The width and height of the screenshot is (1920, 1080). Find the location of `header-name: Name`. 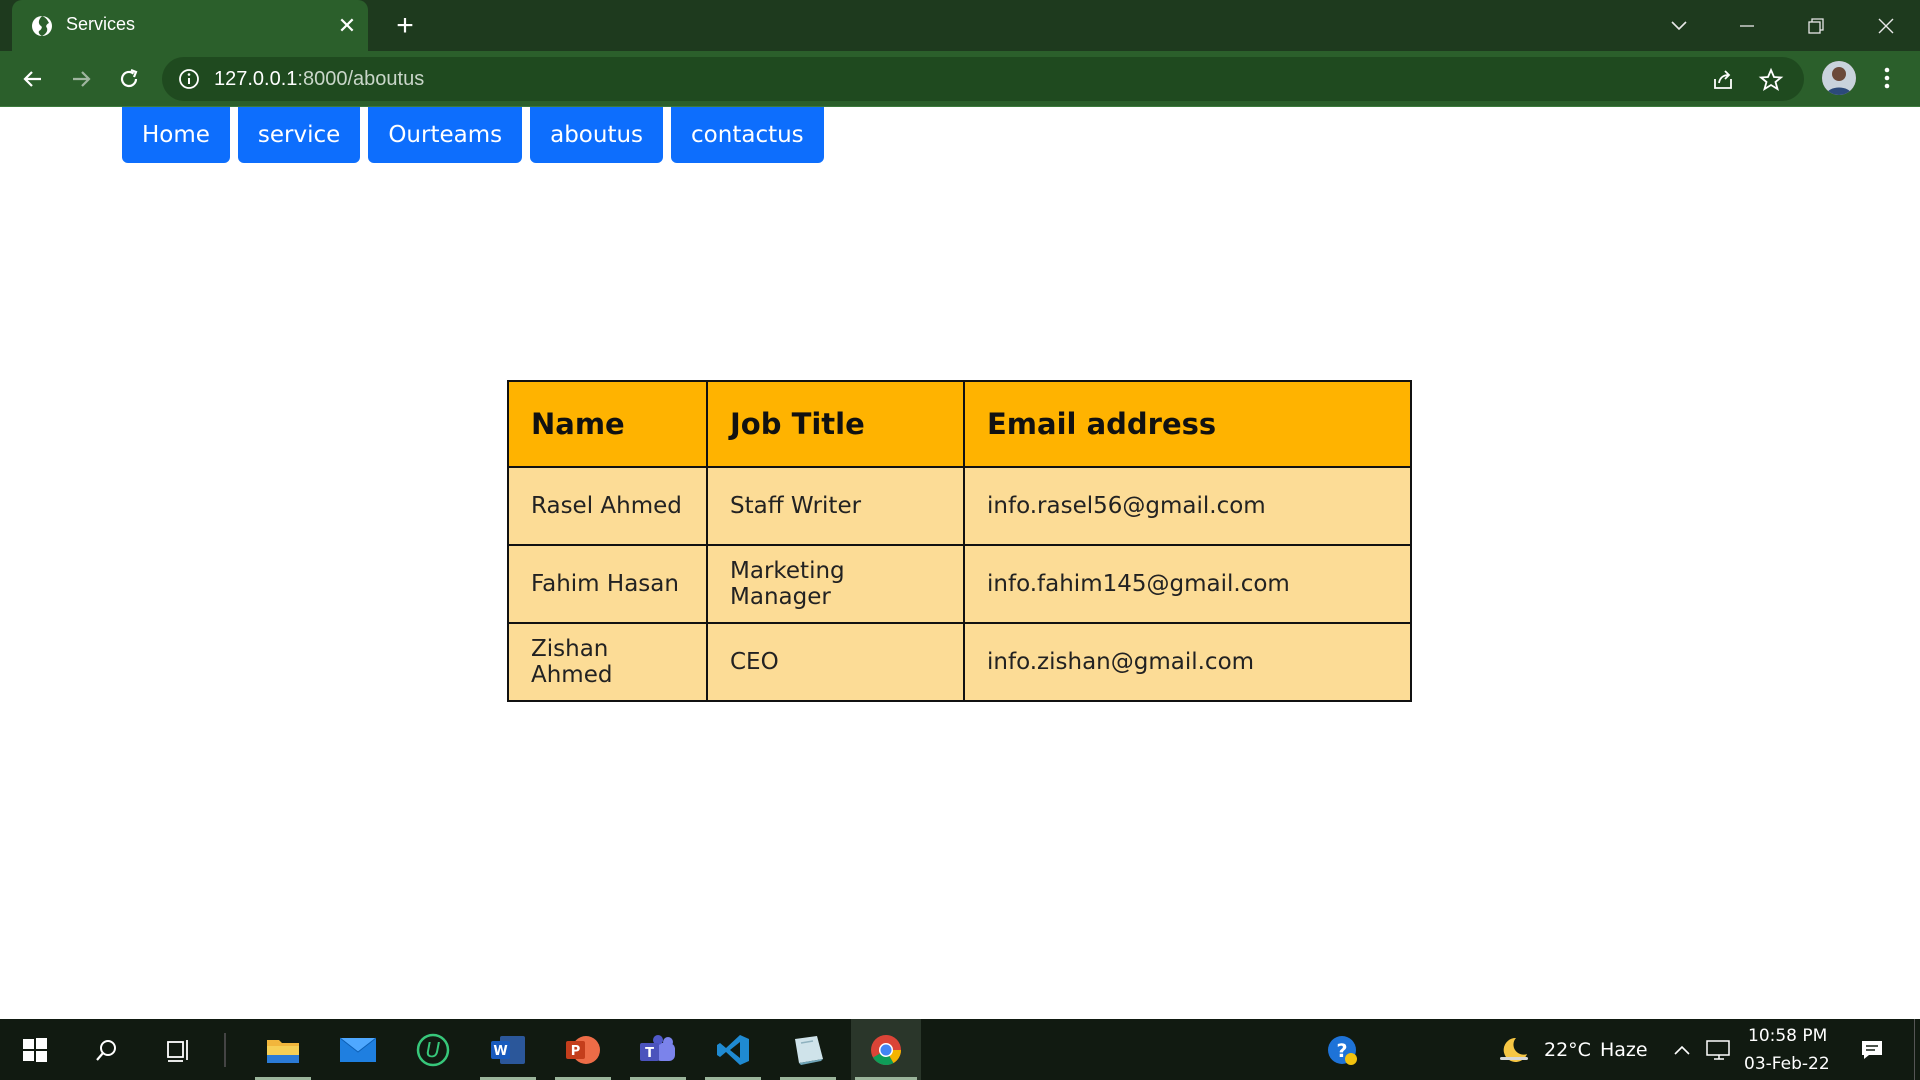

header-name: Name is located at coordinates (607, 424).